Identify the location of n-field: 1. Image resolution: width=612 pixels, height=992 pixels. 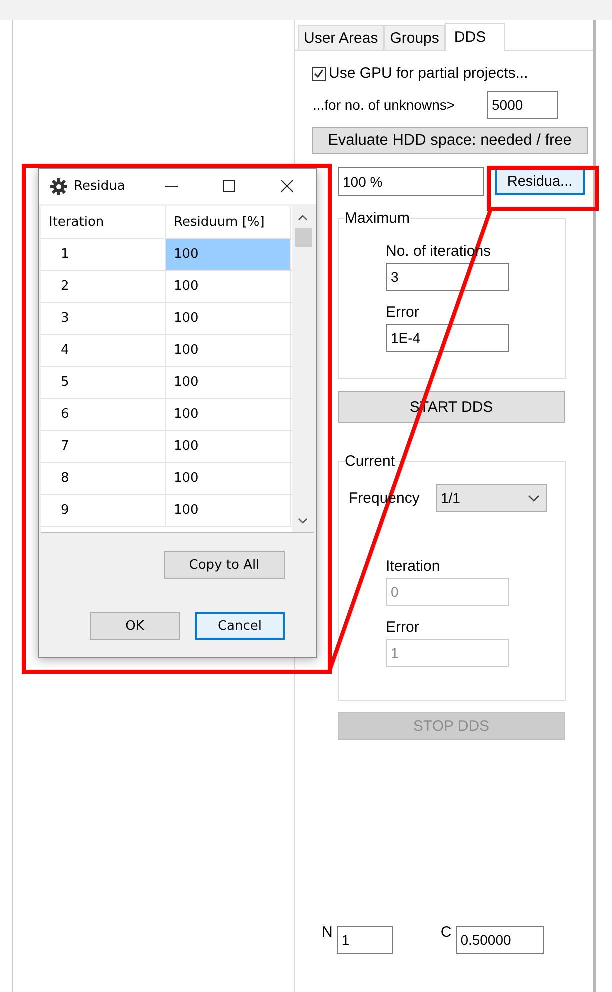
(364, 940).